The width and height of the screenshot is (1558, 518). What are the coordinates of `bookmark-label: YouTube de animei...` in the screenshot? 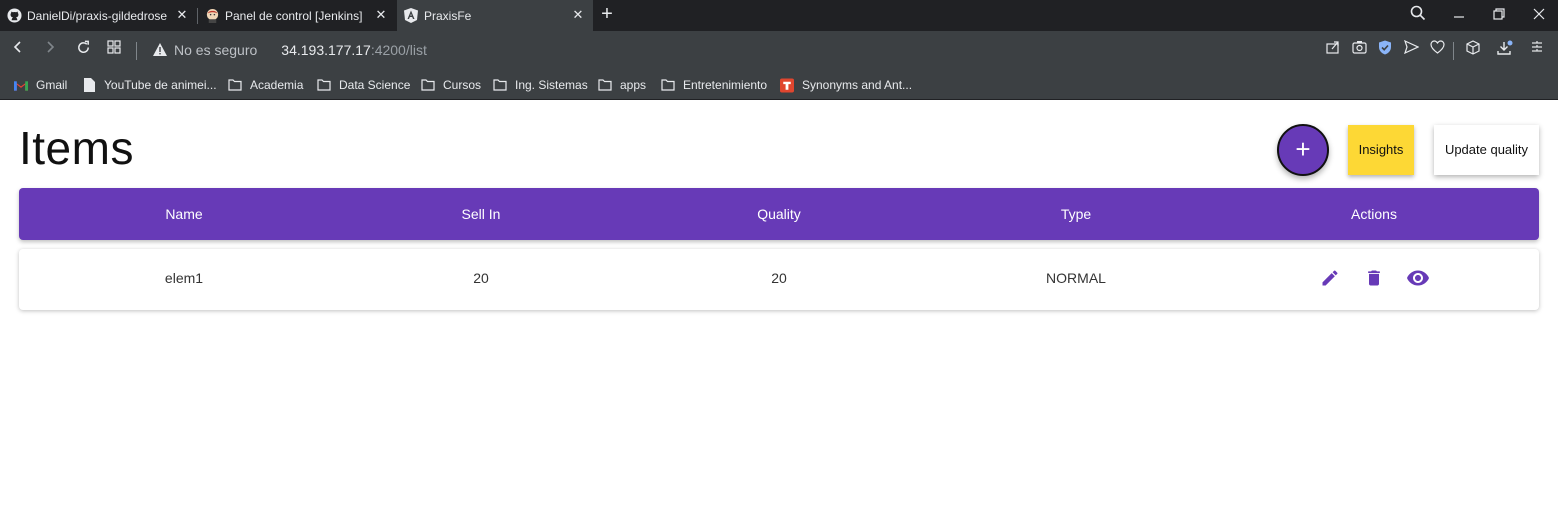 It's located at (160, 85).